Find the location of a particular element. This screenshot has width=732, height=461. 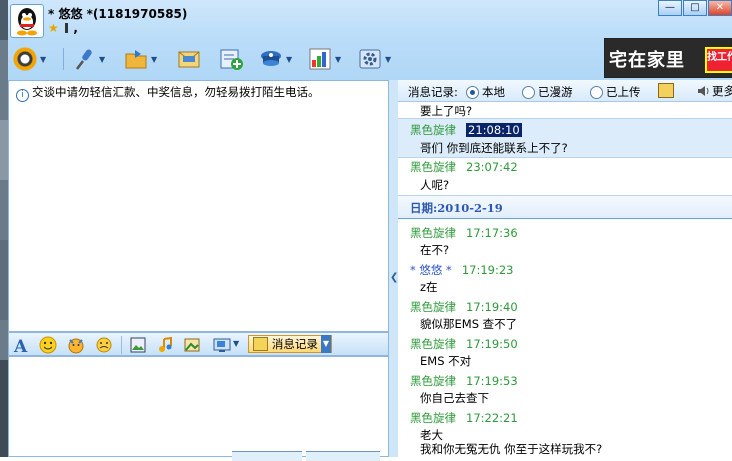

emoticon-icon is located at coordinates (48, 345).